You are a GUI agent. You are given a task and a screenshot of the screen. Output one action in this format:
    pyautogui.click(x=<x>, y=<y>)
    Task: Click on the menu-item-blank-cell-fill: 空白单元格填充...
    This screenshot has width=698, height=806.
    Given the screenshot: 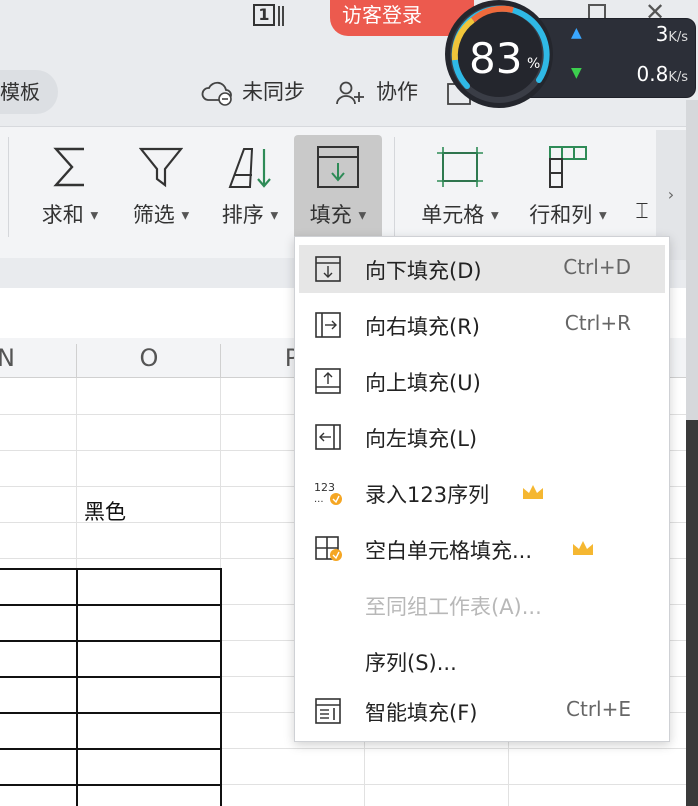 What is the action you would take?
    pyautogui.click(x=482, y=549)
    